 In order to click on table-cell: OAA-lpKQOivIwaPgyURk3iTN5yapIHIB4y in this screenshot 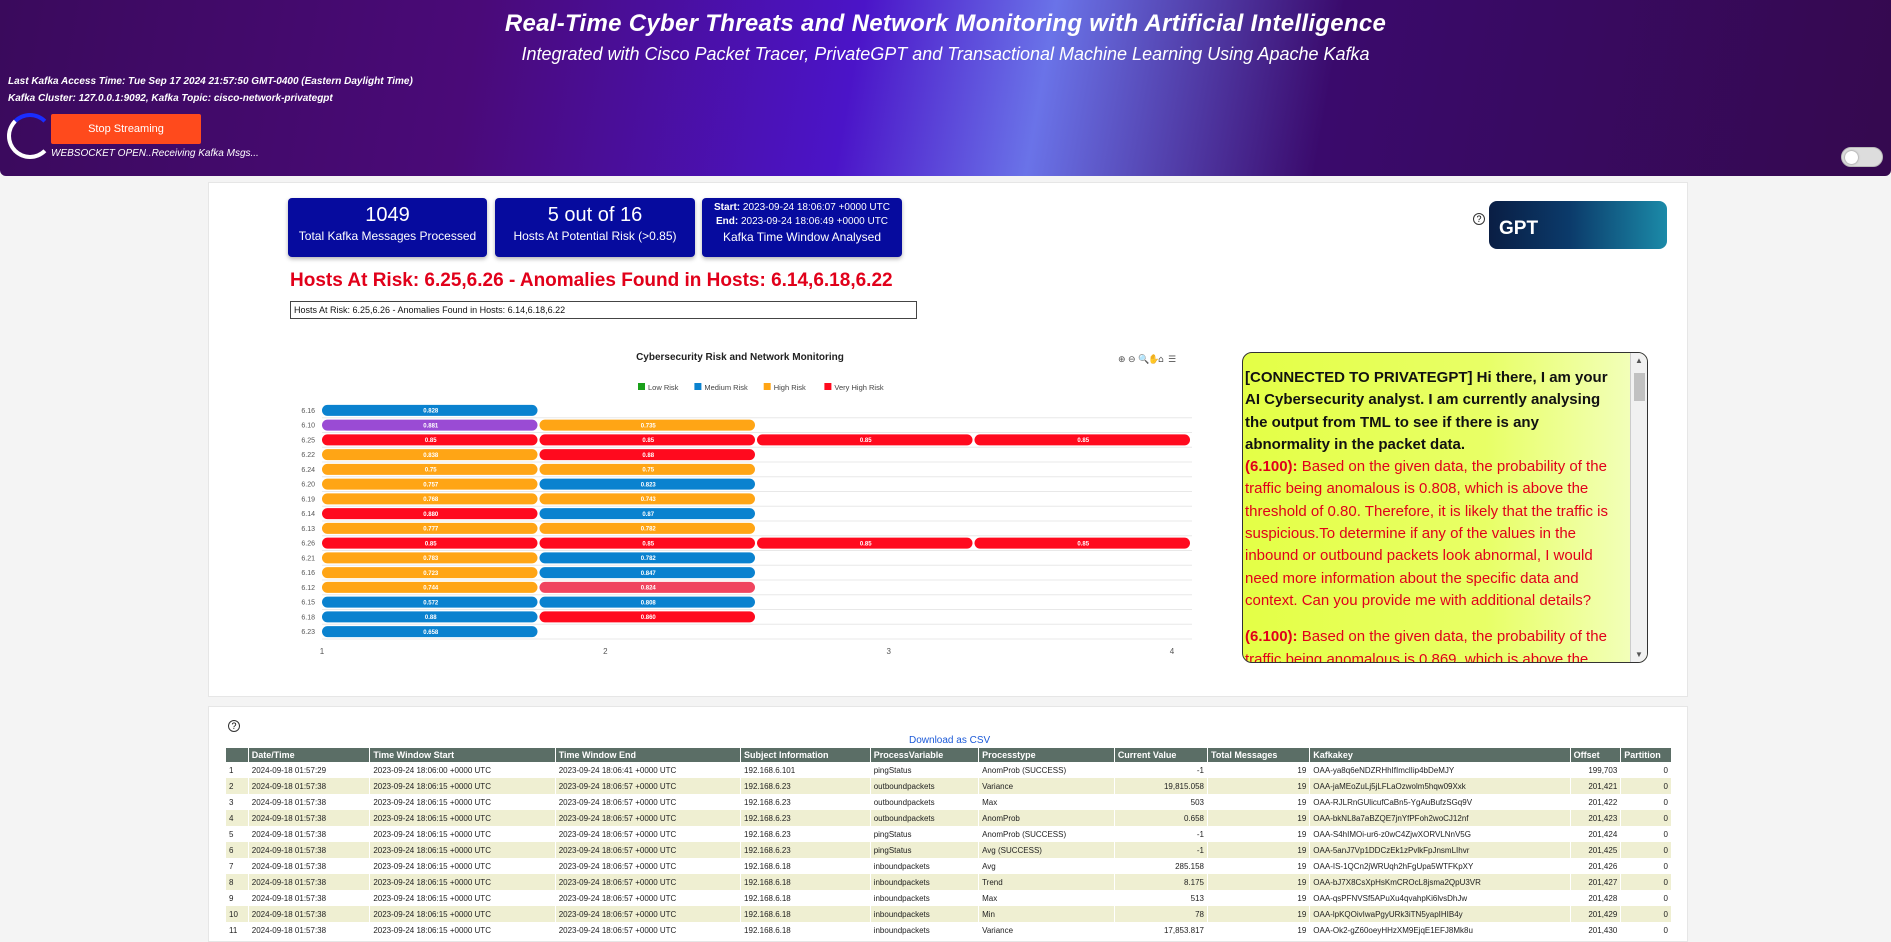, I will do `click(1440, 914)`.